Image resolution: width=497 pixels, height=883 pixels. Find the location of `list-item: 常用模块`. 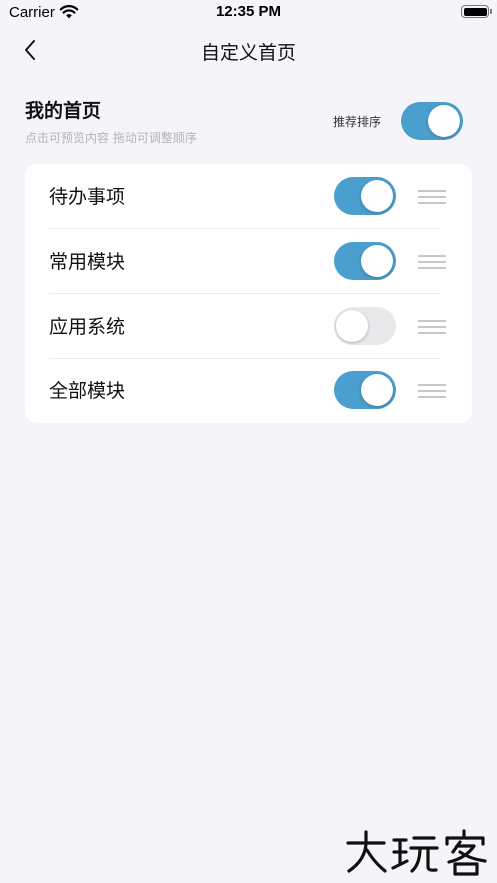

list-item: 常用模块 is located at coordinates (248, 261).